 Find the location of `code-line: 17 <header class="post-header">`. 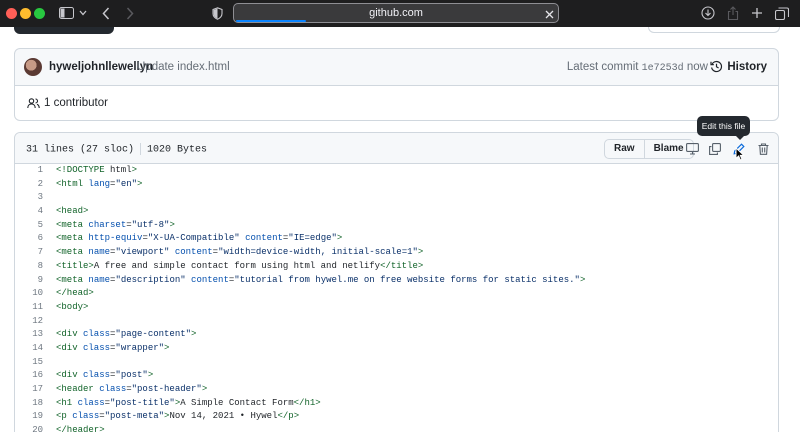

code-line: 17 <header class="post-header"> is located at coordinates (396, 390).